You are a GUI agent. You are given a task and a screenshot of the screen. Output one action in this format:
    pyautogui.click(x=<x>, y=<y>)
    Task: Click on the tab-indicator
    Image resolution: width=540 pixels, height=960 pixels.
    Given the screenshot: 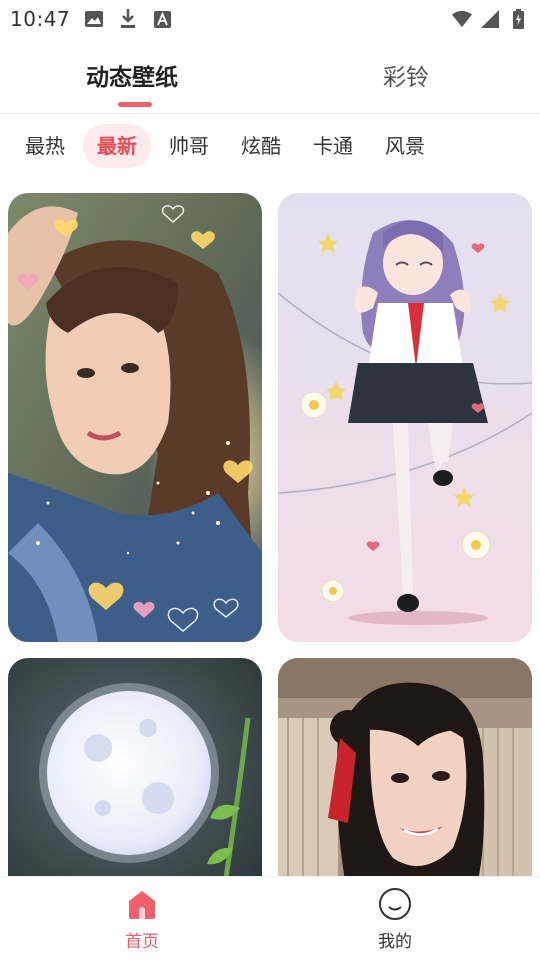 What is the action you would take?
    pyautogui.click(x=135, y=104)
    